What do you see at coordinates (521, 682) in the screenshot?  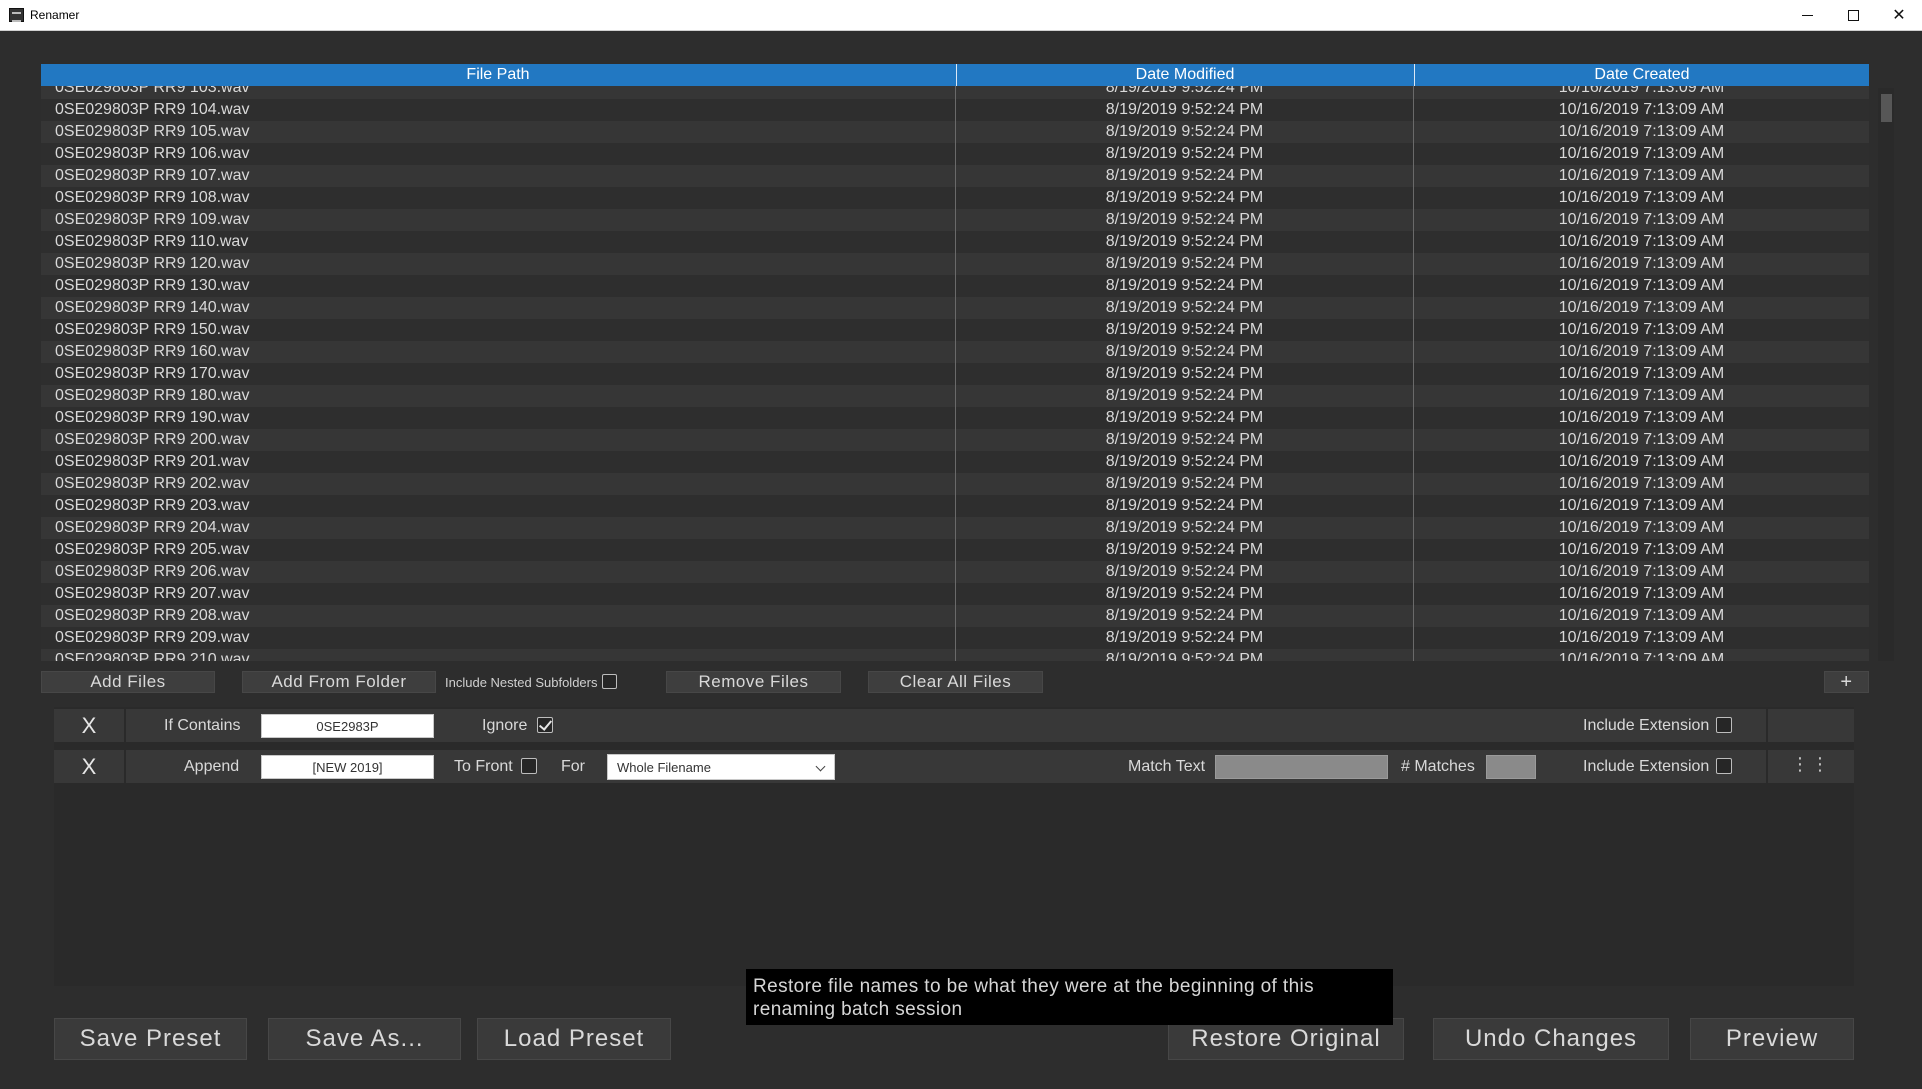 I see `include-nested-label: Include Nested Subfolders` at bounding box center [521, 682].